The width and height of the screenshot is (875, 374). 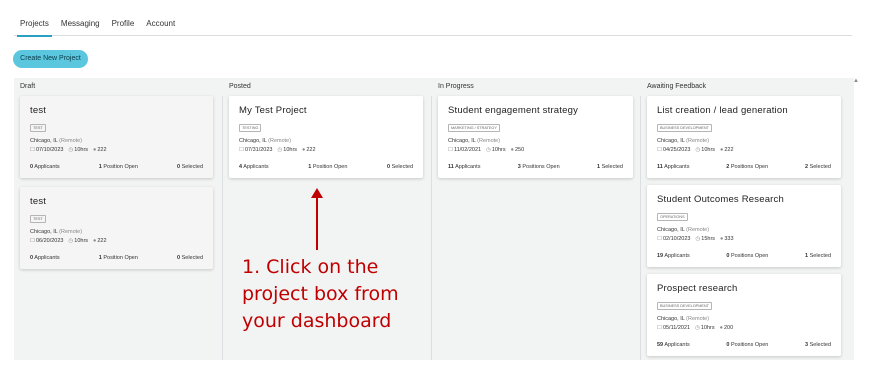 I want to click on selected-count: 1, so click(x=807, y=256).